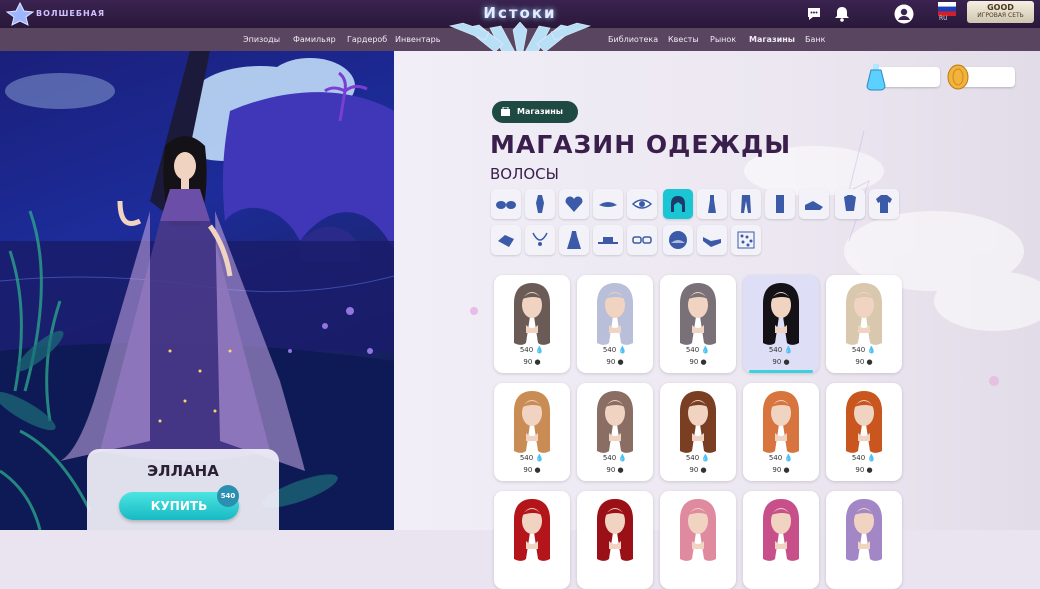 The image size is (1040, 589). I want to click on nav-familiar: Фамильяр, so click(314, 39).